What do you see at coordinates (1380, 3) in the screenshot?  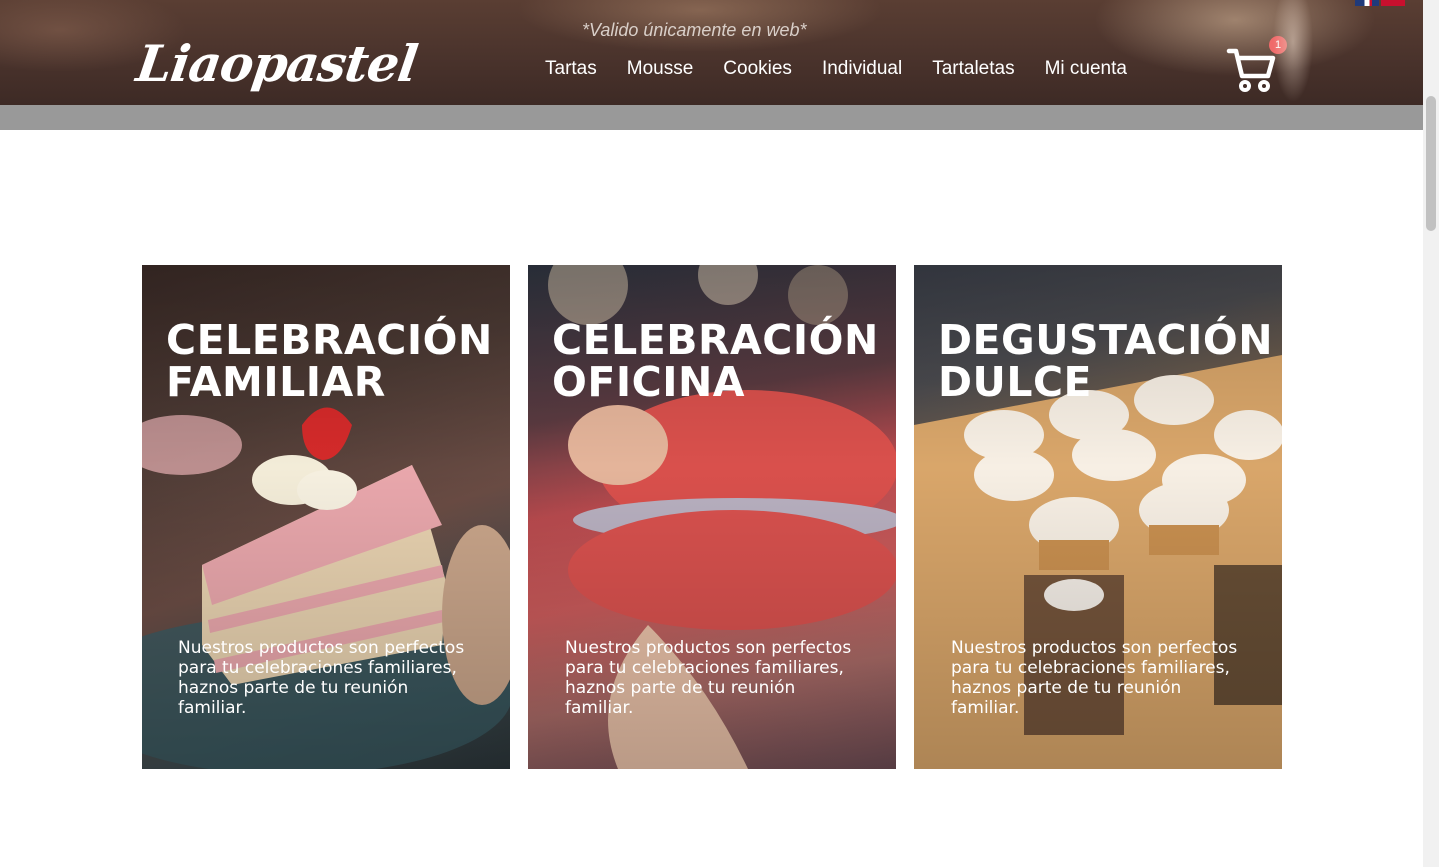 I see `language-switcher` at bounding box center [1380, 3].